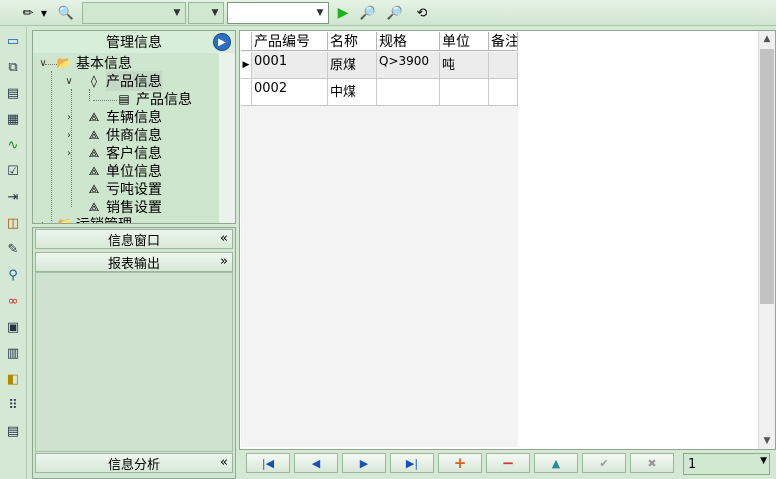 Image resolution: width=776 pixels, height=479 pixels. I want to click on tree-item-transport-sales: › 📁 运销管理, so click(84, 219).